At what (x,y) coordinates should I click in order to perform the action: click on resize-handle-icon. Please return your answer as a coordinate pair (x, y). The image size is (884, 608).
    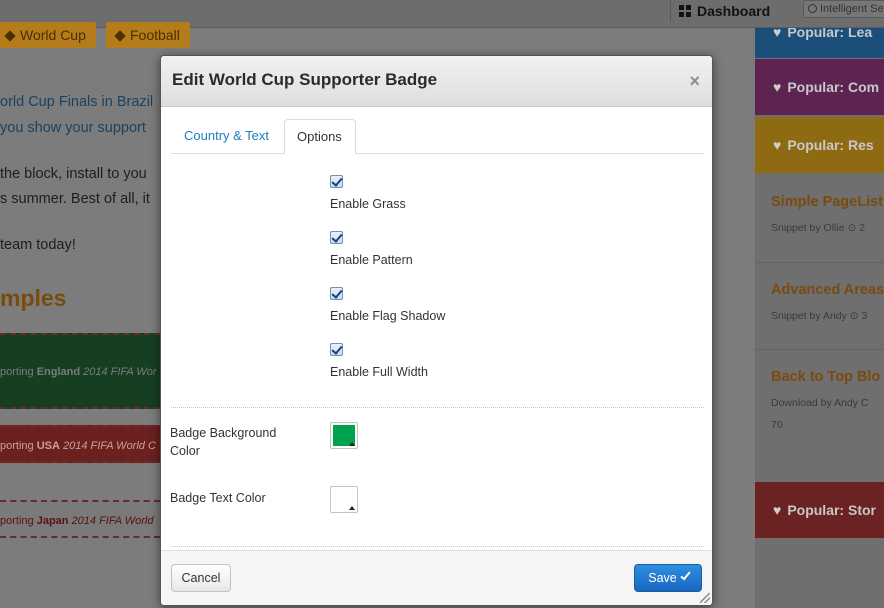
    Looking at the image, I should click on (705, 598).